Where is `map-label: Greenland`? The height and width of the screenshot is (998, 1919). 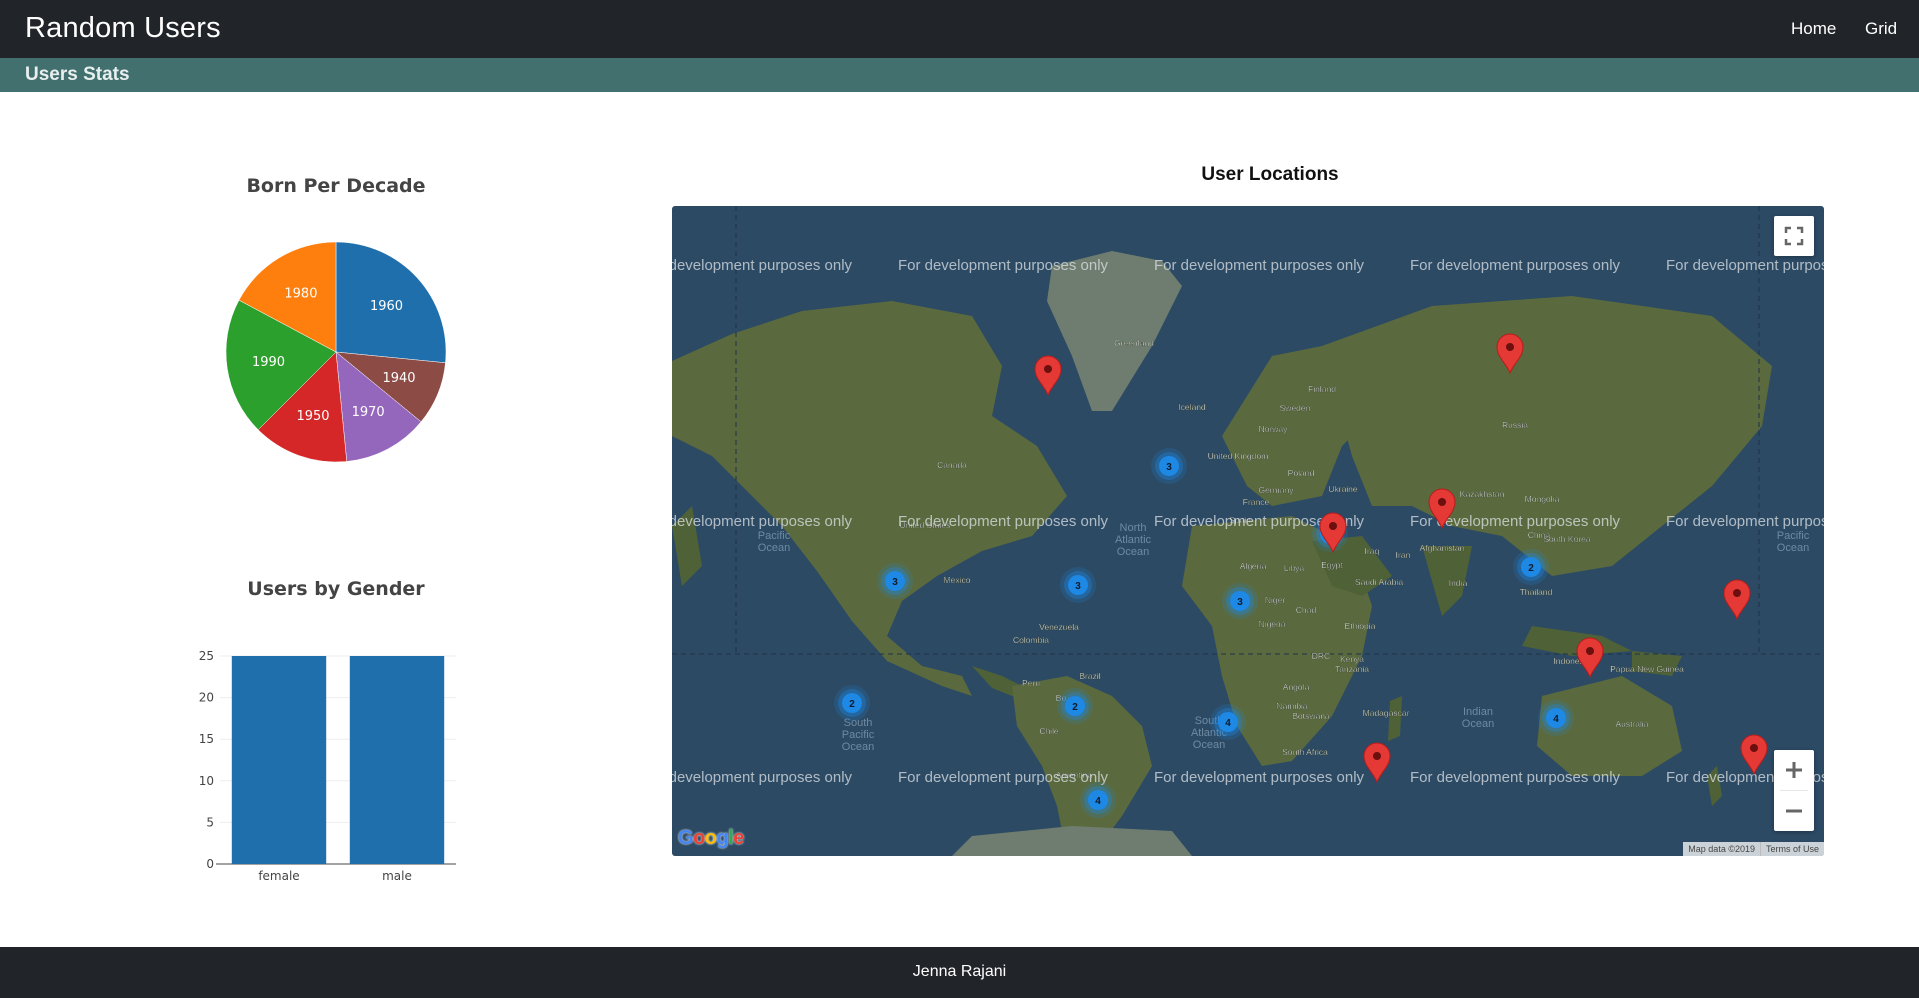 map-label: Greenland is located at coordinates (1134, 343).